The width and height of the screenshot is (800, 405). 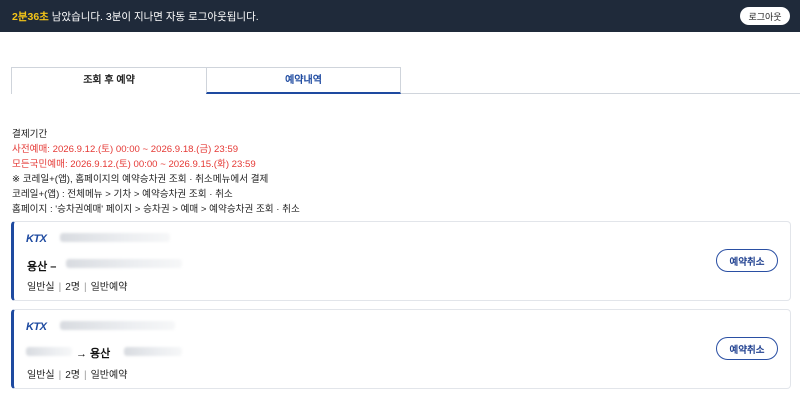 I want to click on redacted-origin, so click(x=49, y=351).